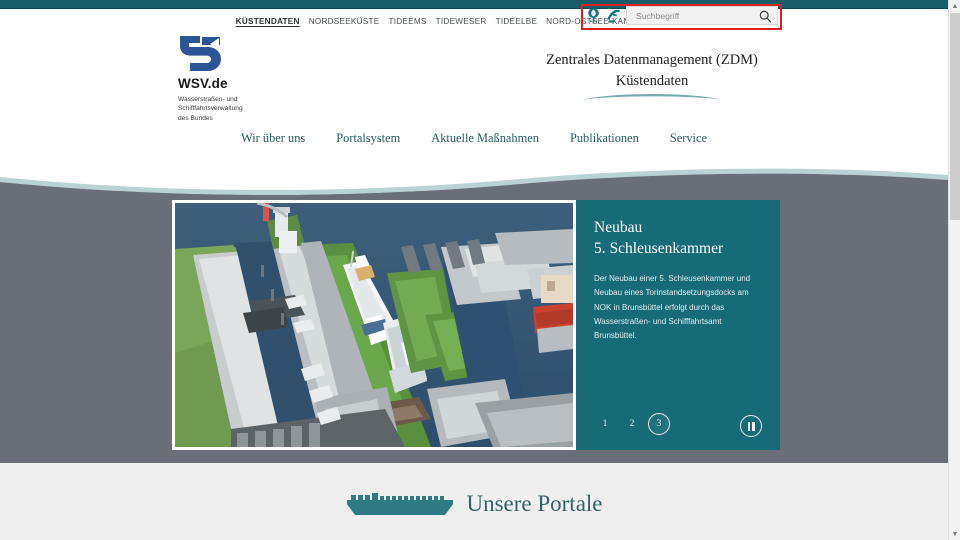 This screenshot has height=540, width=960. I want to click on wave-divider, so click(474, 178).